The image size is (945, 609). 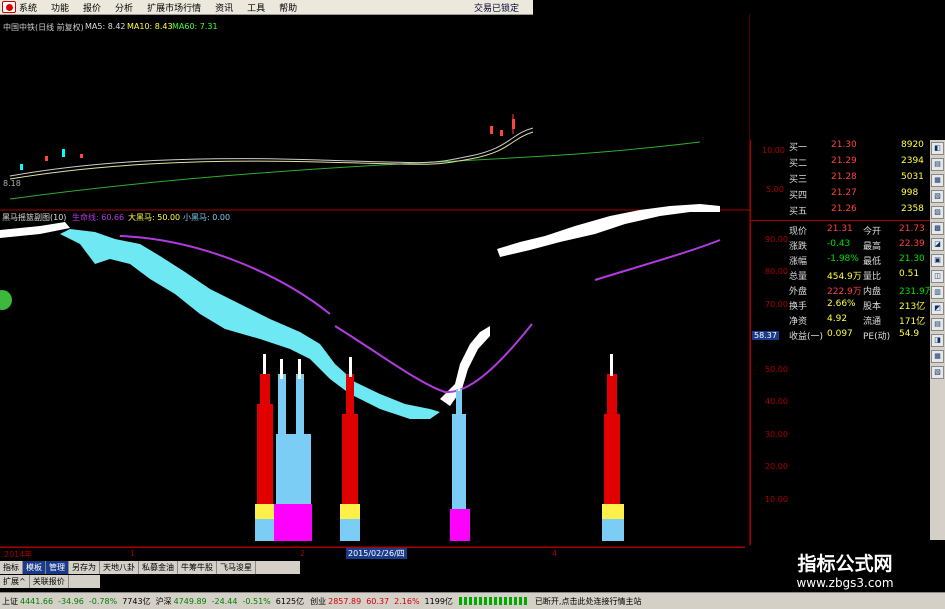 I want to click on menu-bar: 系统 功能 报价 分析 扩展市场行情 资讯 工具 帮助 交易已锁定, so click(x=266, y=7).